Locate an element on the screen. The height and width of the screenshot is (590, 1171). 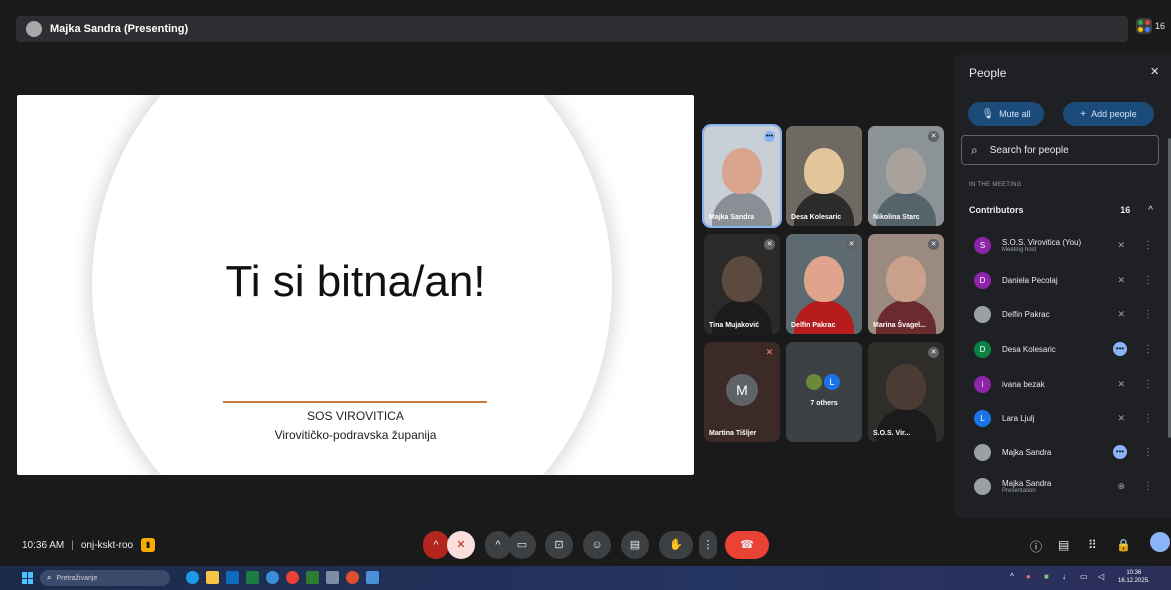
participant-row: S S.O.S. Virovitica (You) Meeting host ✕ ⋮ is located at coordinates (1057, 245).